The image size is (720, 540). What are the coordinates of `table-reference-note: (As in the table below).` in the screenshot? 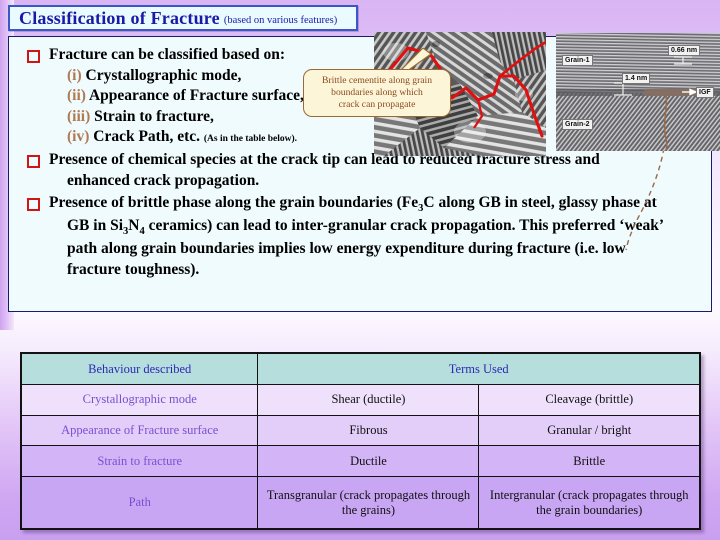 It's located at (250, 139).